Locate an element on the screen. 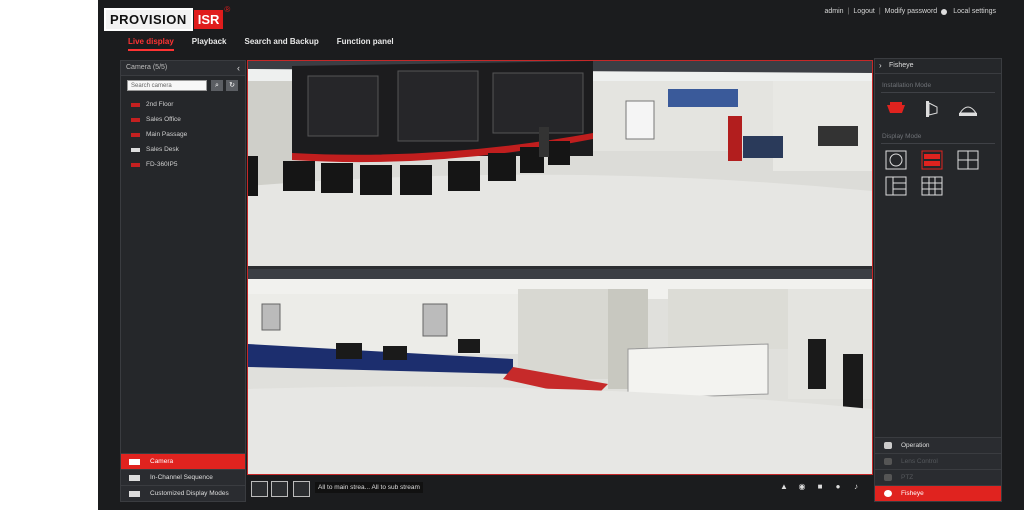  list-item: Sales Desk is located at coordinates (159, 149).